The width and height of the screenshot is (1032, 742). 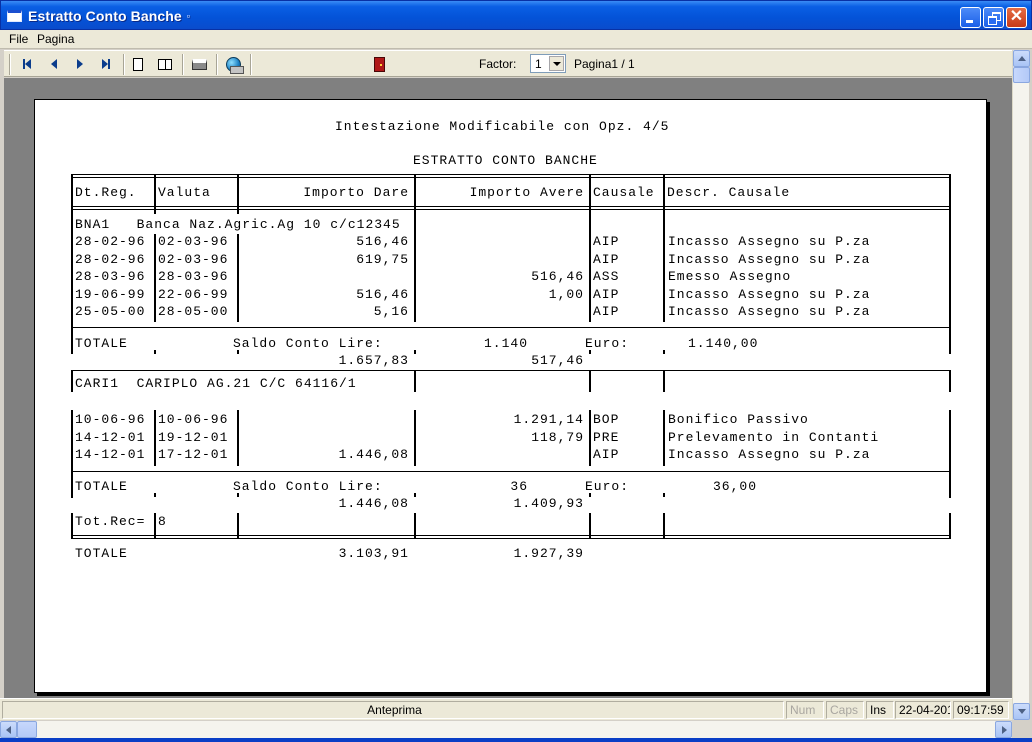 What do you see at coordinates (373, 553) in the screenshot?
I see `grand-total-dare: 3.103,91` at bounding box center [373, 553].